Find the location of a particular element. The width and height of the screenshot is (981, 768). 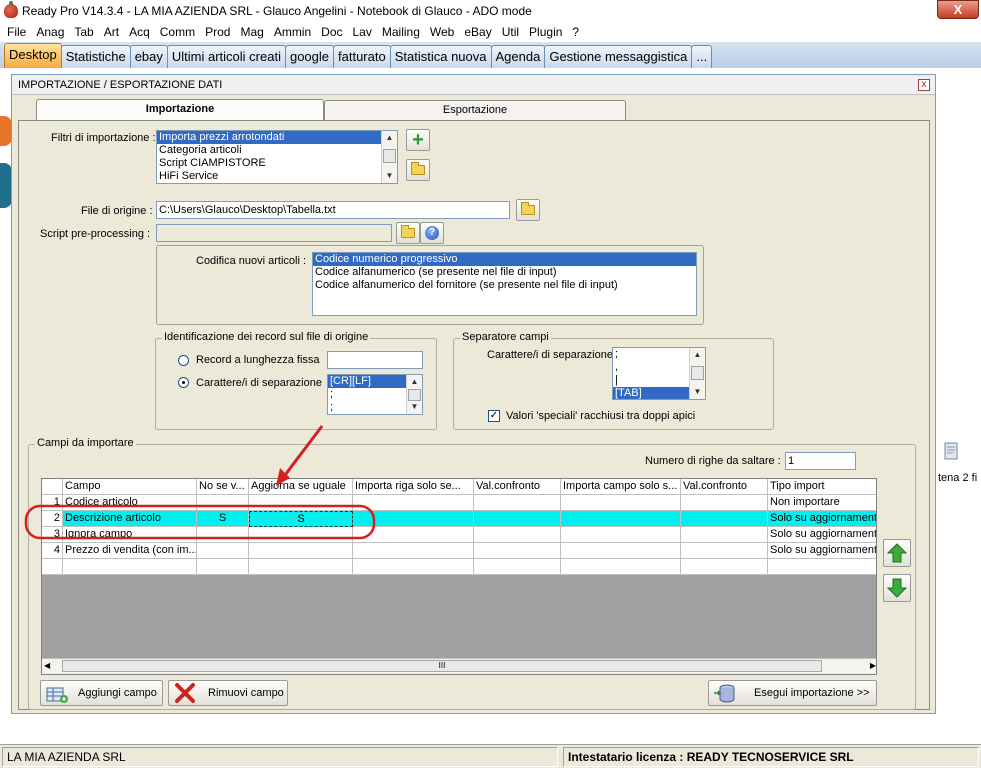

tab-desktop: Desktop is located at coordinates (33, 55).